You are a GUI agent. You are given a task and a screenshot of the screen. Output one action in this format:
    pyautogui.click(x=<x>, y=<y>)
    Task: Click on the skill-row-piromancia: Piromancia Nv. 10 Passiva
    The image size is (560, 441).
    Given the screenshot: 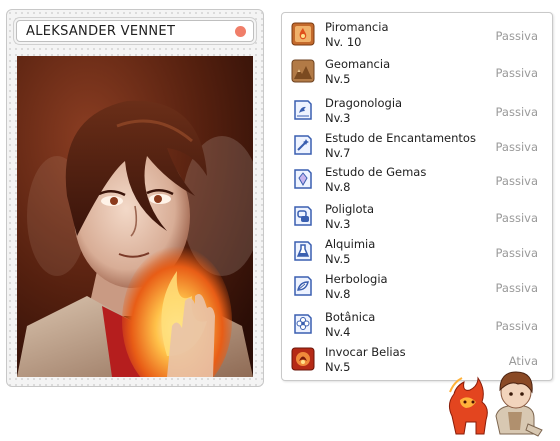 What is the action you would take?
    pyautogui.click(x=417, y=35)
    